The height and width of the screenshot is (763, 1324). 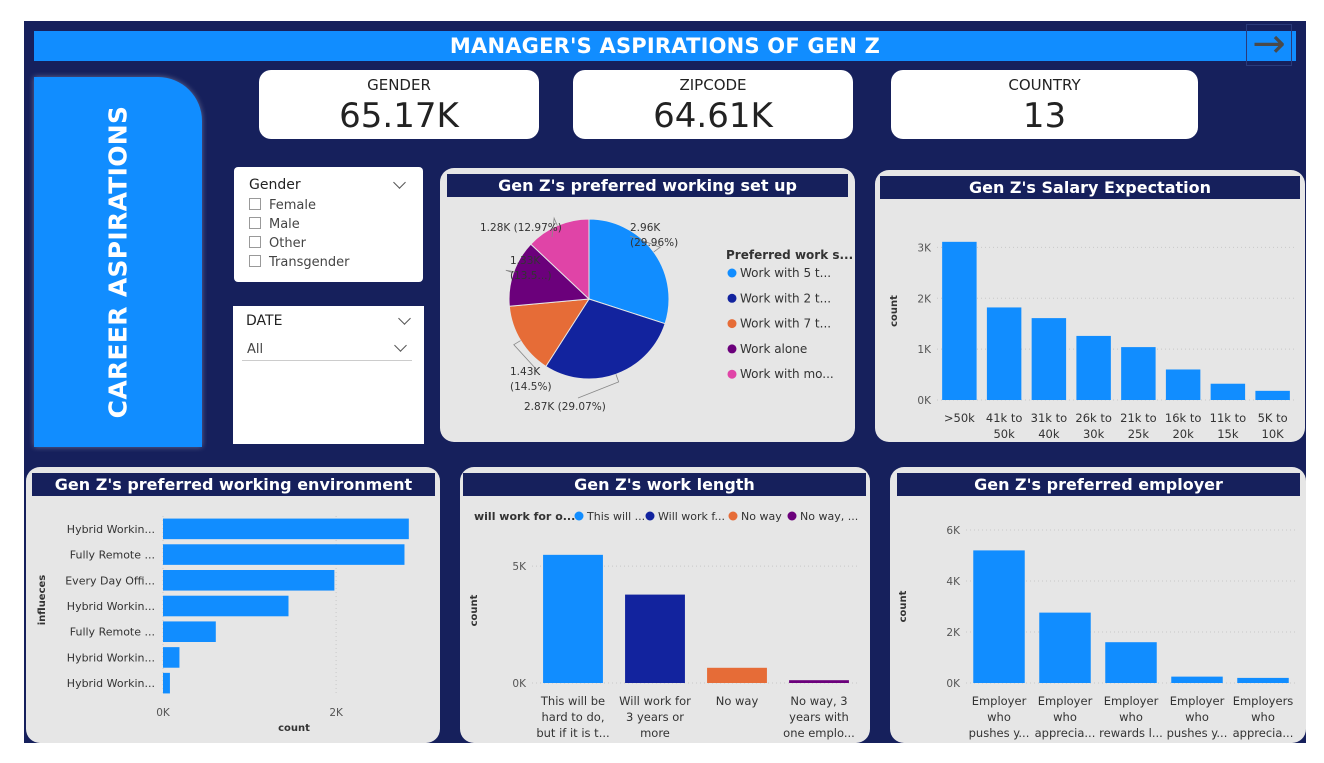 What do you see at coordinates (953, 531) in the screenshot?
I see `y-tick-label: 6K` at bounding box center [953, 531].